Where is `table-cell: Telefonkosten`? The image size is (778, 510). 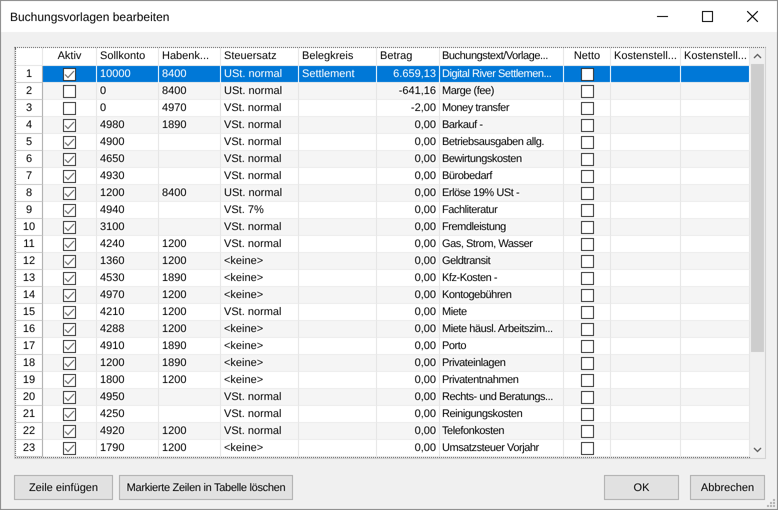 table-cell: Telefonkosten is located at coordinates (502, 431).